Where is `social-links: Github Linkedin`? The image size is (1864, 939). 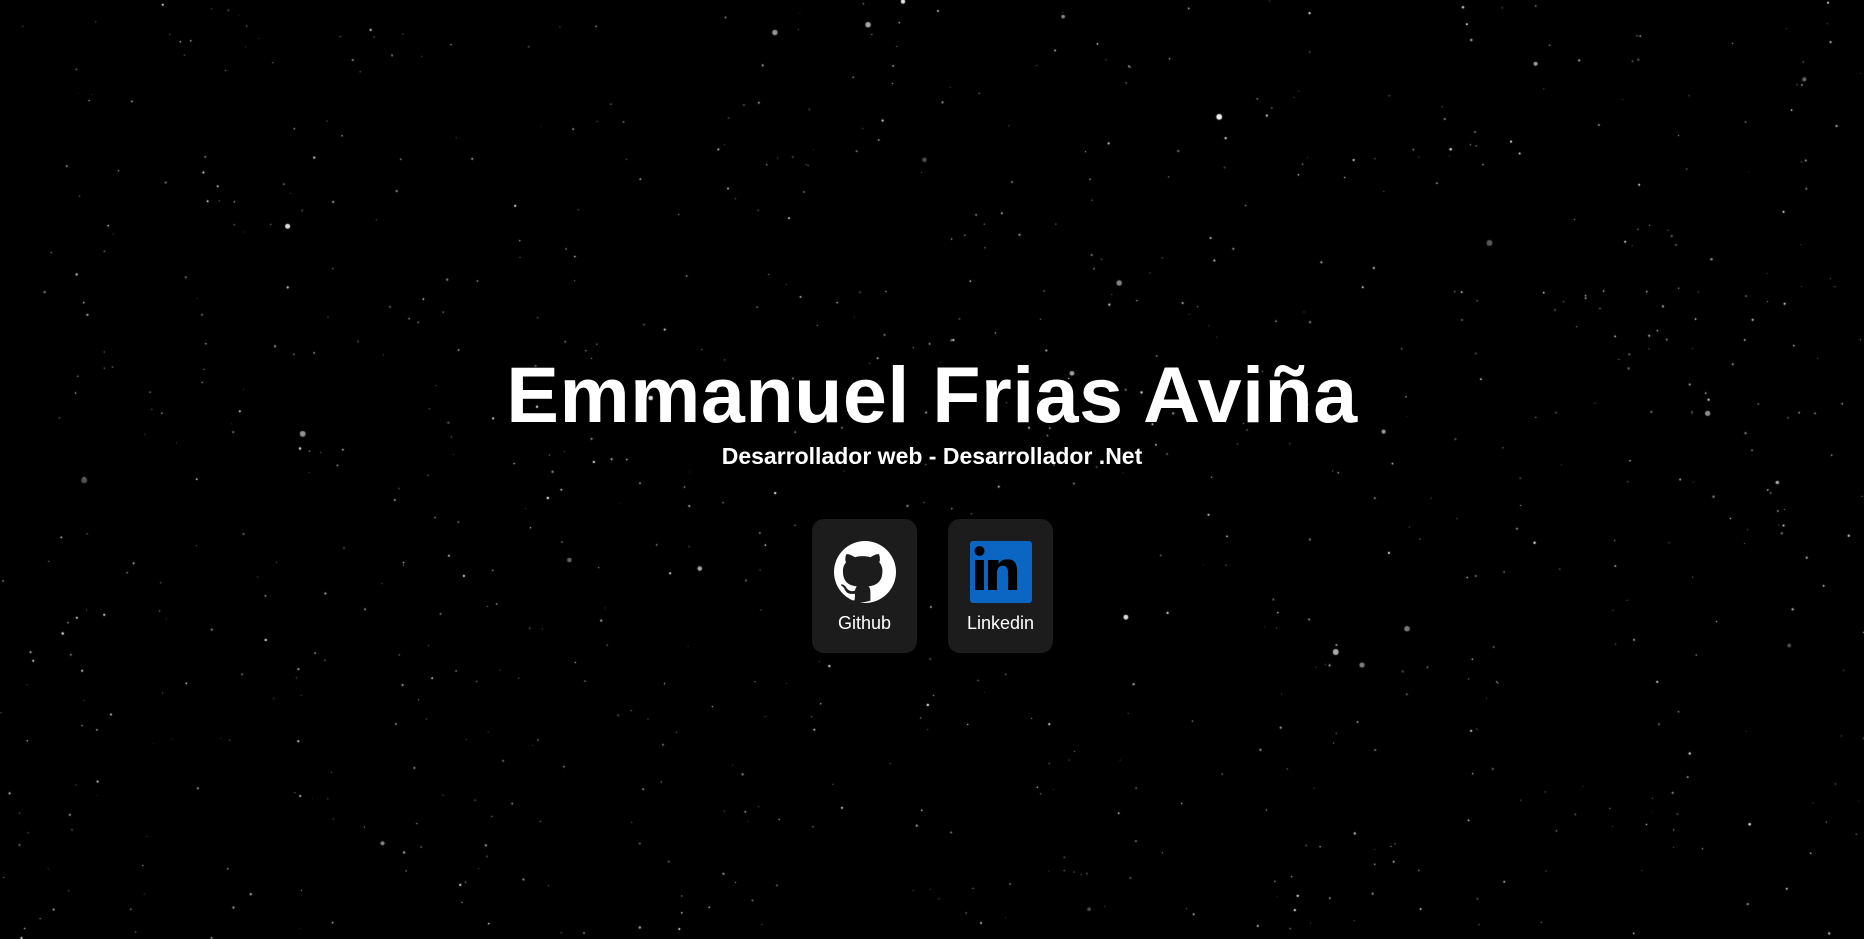 social-links: Github Linkedin is located at coordinates (932, 586).